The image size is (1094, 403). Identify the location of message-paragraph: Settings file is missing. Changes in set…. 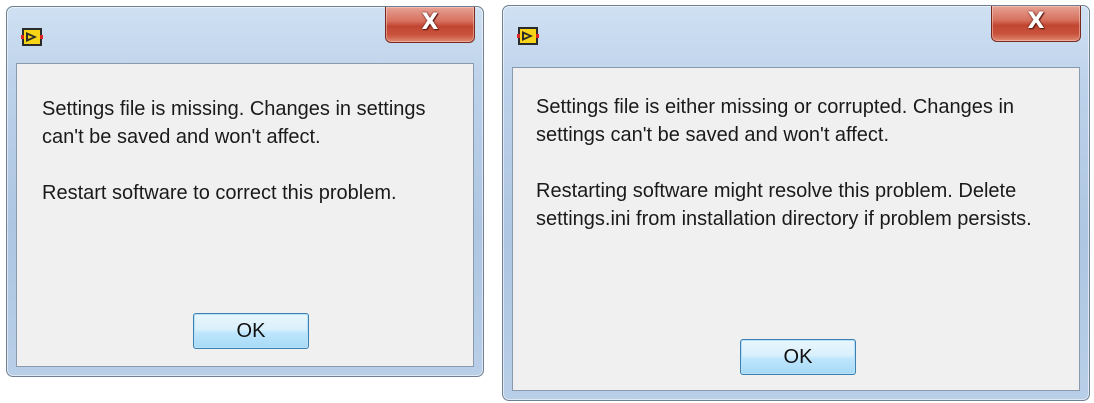
(234, 123).